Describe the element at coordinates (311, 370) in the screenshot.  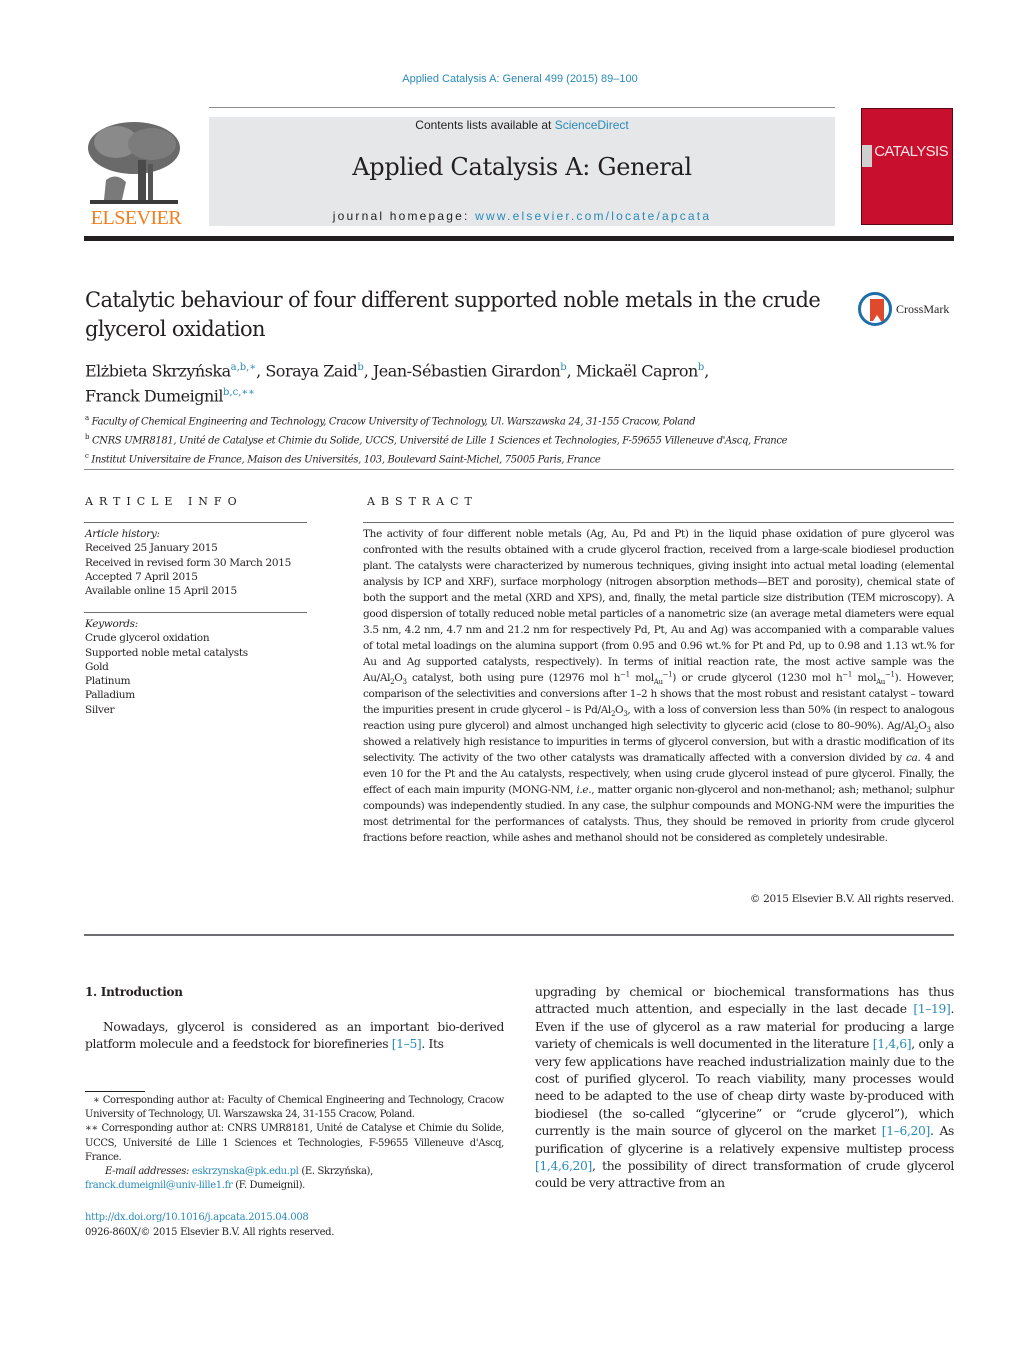
I see `author-name: Soraya Zaid` at that location.